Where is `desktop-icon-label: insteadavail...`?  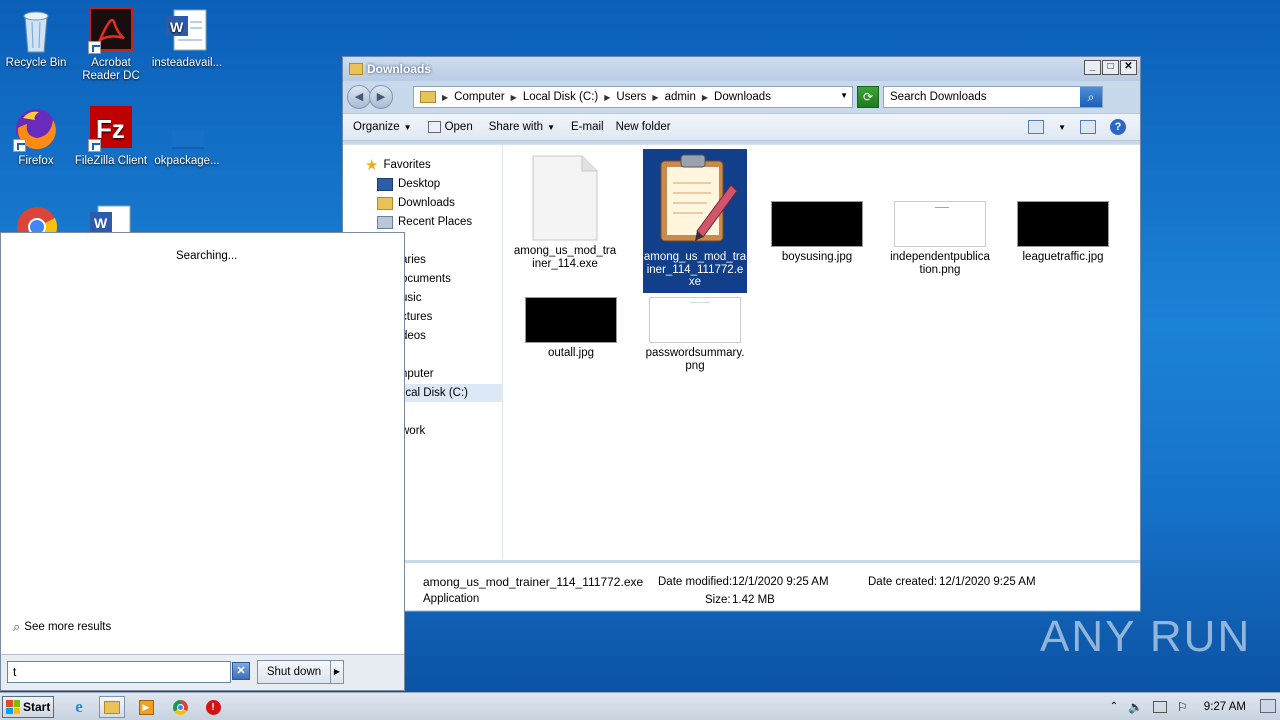 desktop-icon-label: insteadavail... is located at coordinates (187, 63).